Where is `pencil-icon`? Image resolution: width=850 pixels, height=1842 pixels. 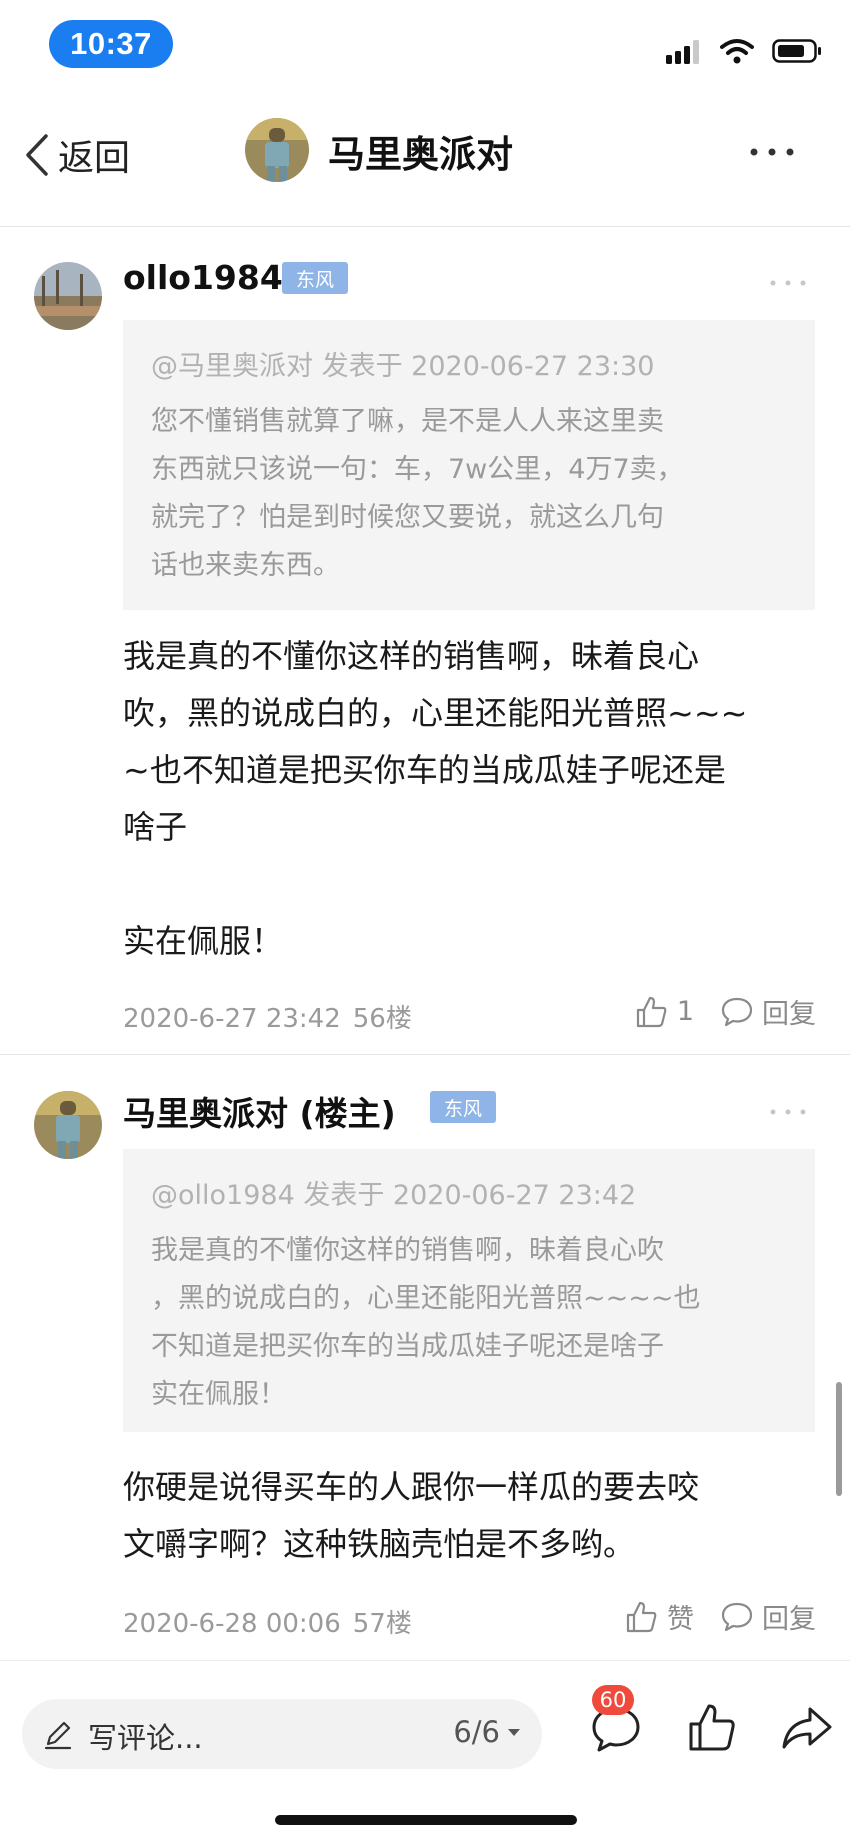
pencil-icon is located at coordinates (58, 1735).